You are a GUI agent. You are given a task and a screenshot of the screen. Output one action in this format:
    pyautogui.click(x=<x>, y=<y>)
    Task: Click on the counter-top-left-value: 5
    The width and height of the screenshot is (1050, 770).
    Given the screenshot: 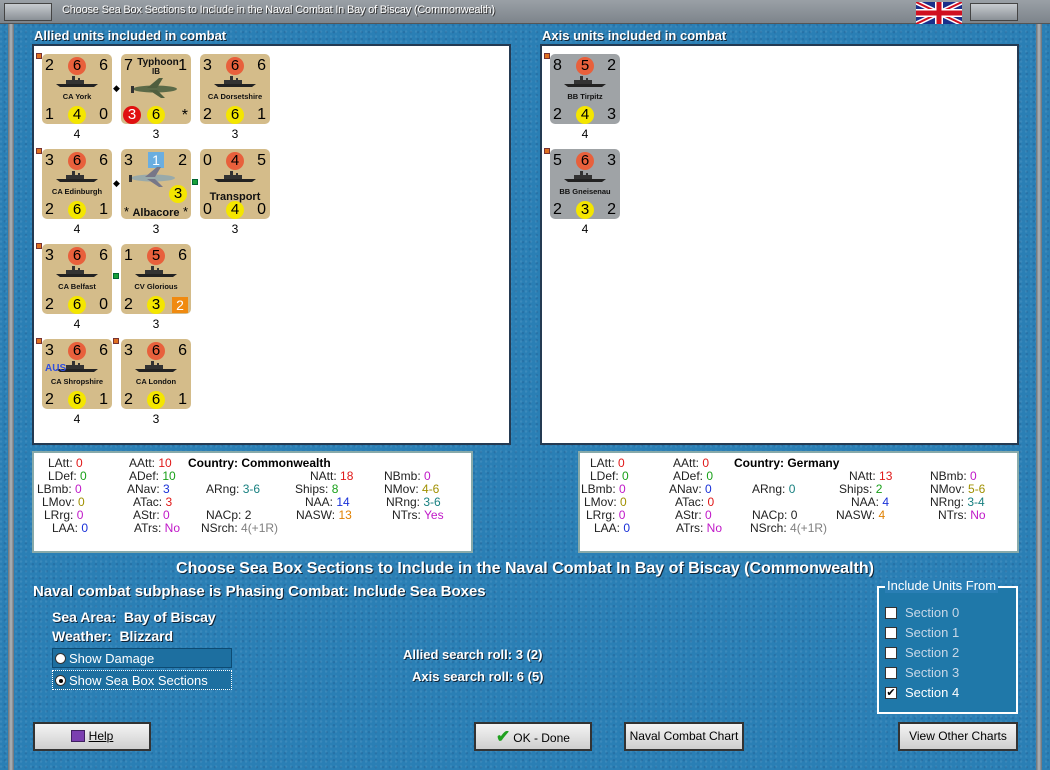 What is the action you would take?
    pyautogui.click(x=557, y=160)
    